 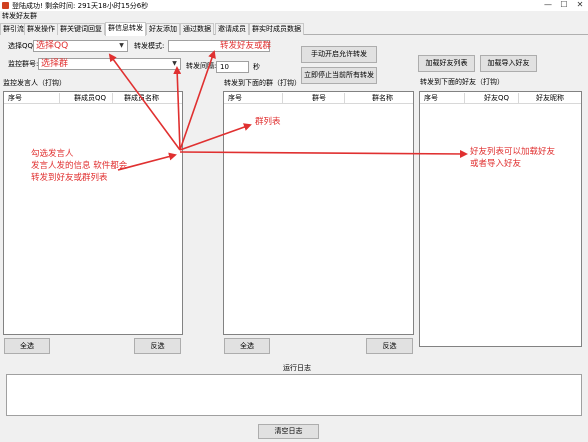 I want to click on tab-invite-members: 邀请成员, so click(x=232, y=29).